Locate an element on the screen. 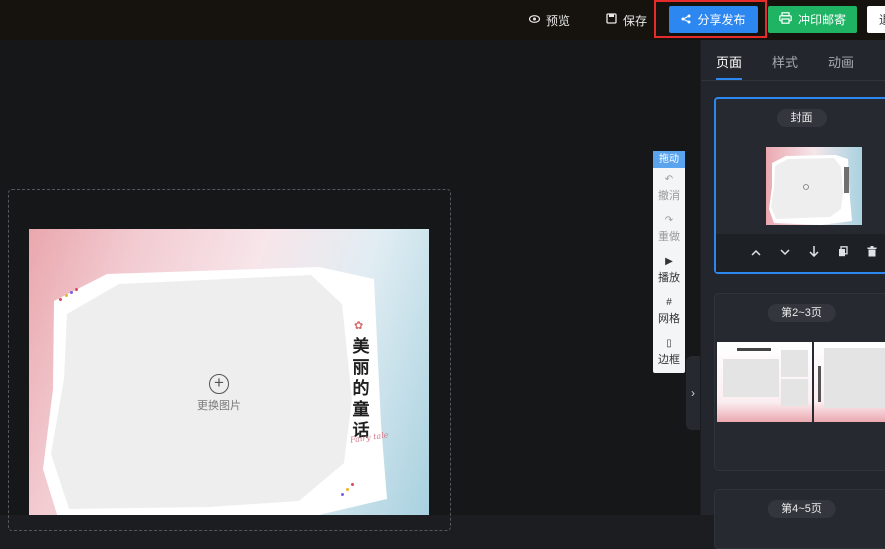 The image size is (885, 549). panel-collapse-toggle: › is located at coordinates (693, 393).